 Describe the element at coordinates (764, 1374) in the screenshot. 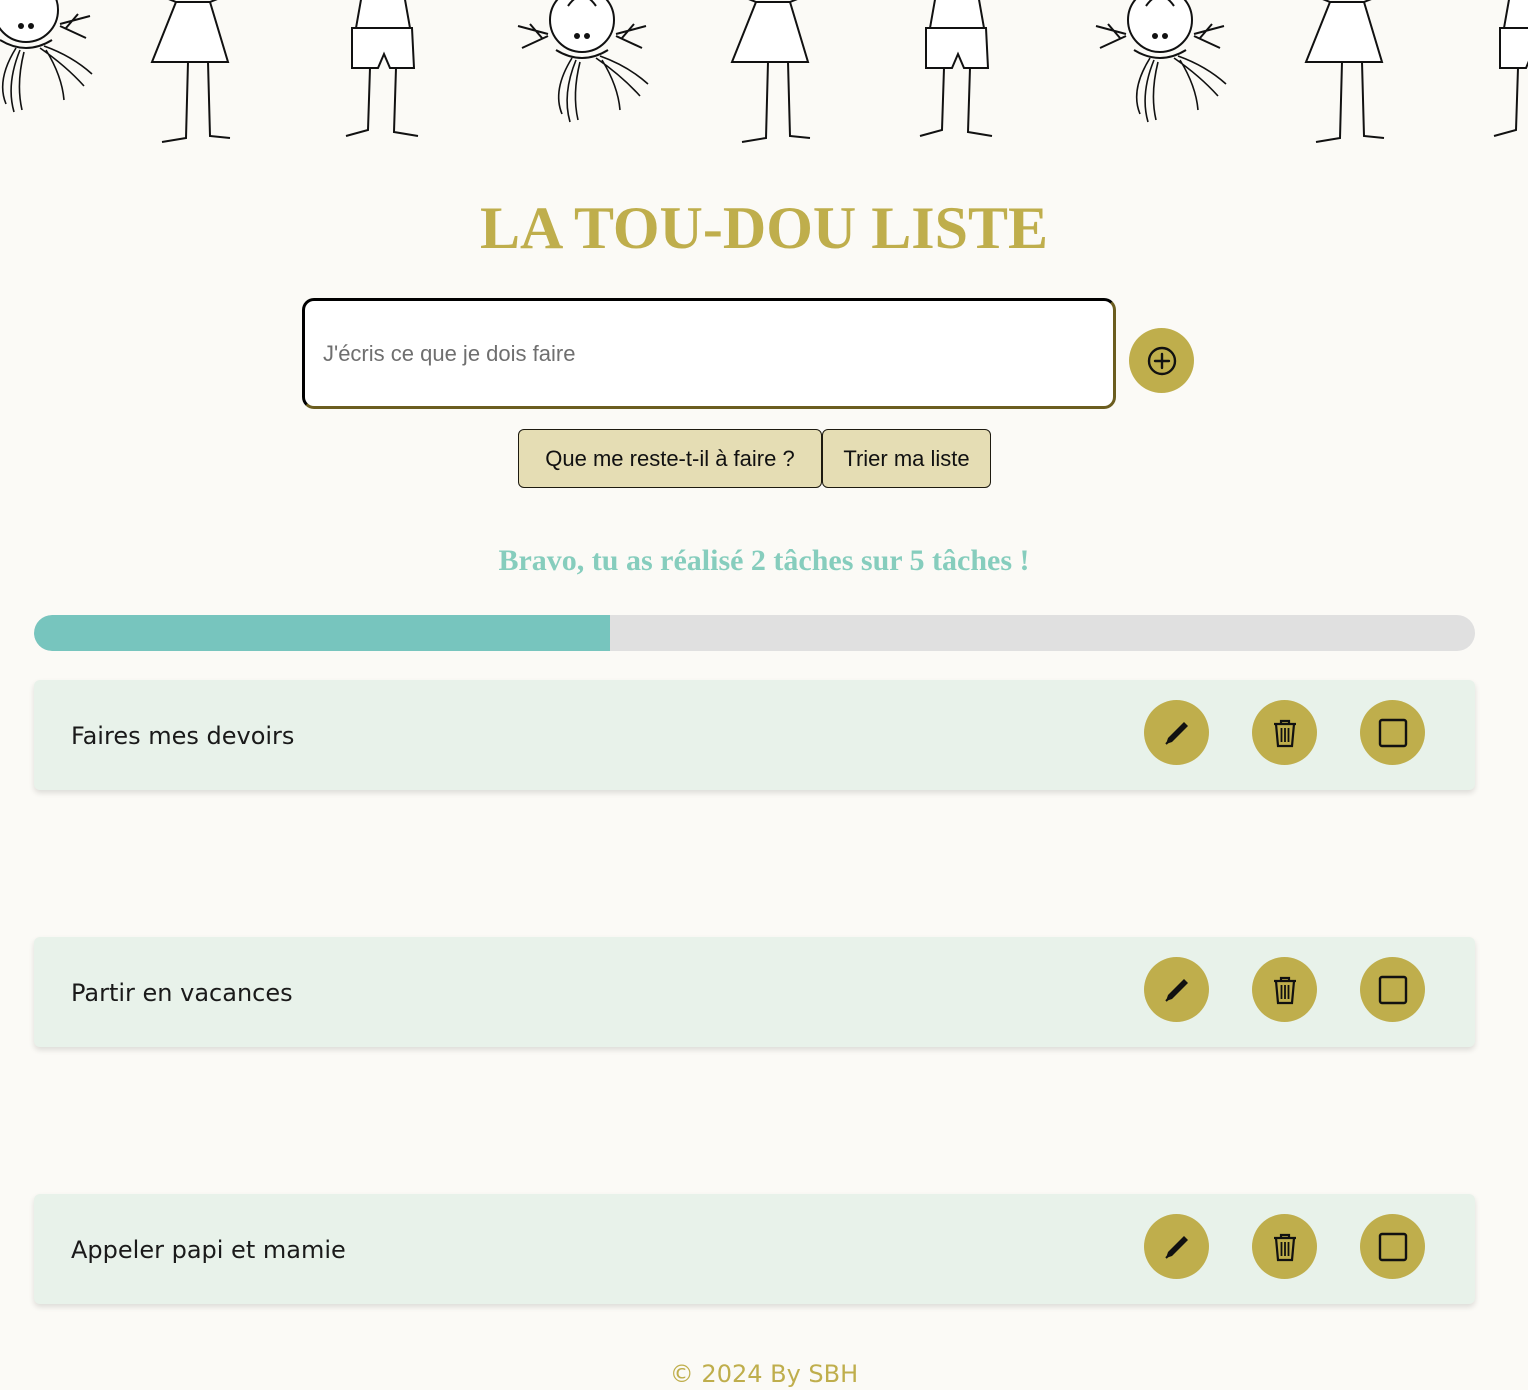

I see `footer-copyright: © 2024 By SBH` at that location.